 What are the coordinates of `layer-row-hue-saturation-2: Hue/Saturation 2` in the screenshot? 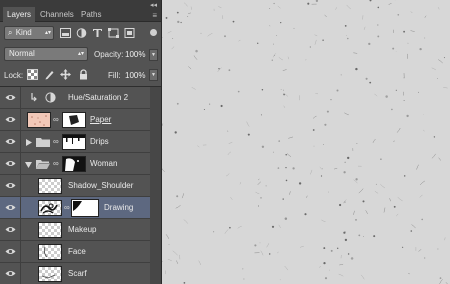 It's located at (75, 98).